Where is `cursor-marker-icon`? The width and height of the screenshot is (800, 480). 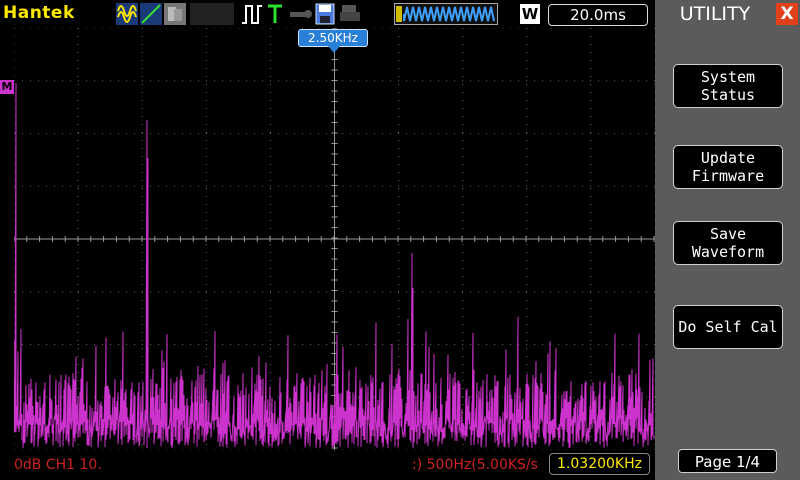
cursor-marker-icon is located at coordinates (334, 49).